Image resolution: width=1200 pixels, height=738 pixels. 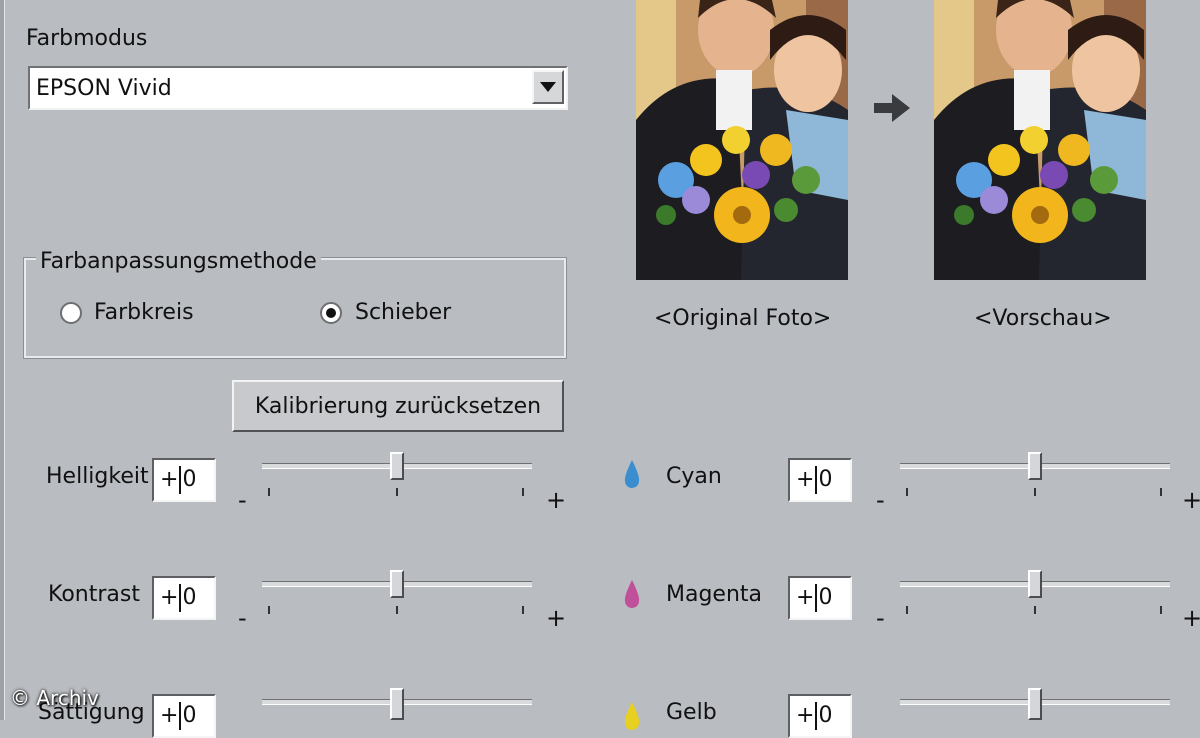 I want to click on yellow-value-field: +0, so click(x=820, y=716).